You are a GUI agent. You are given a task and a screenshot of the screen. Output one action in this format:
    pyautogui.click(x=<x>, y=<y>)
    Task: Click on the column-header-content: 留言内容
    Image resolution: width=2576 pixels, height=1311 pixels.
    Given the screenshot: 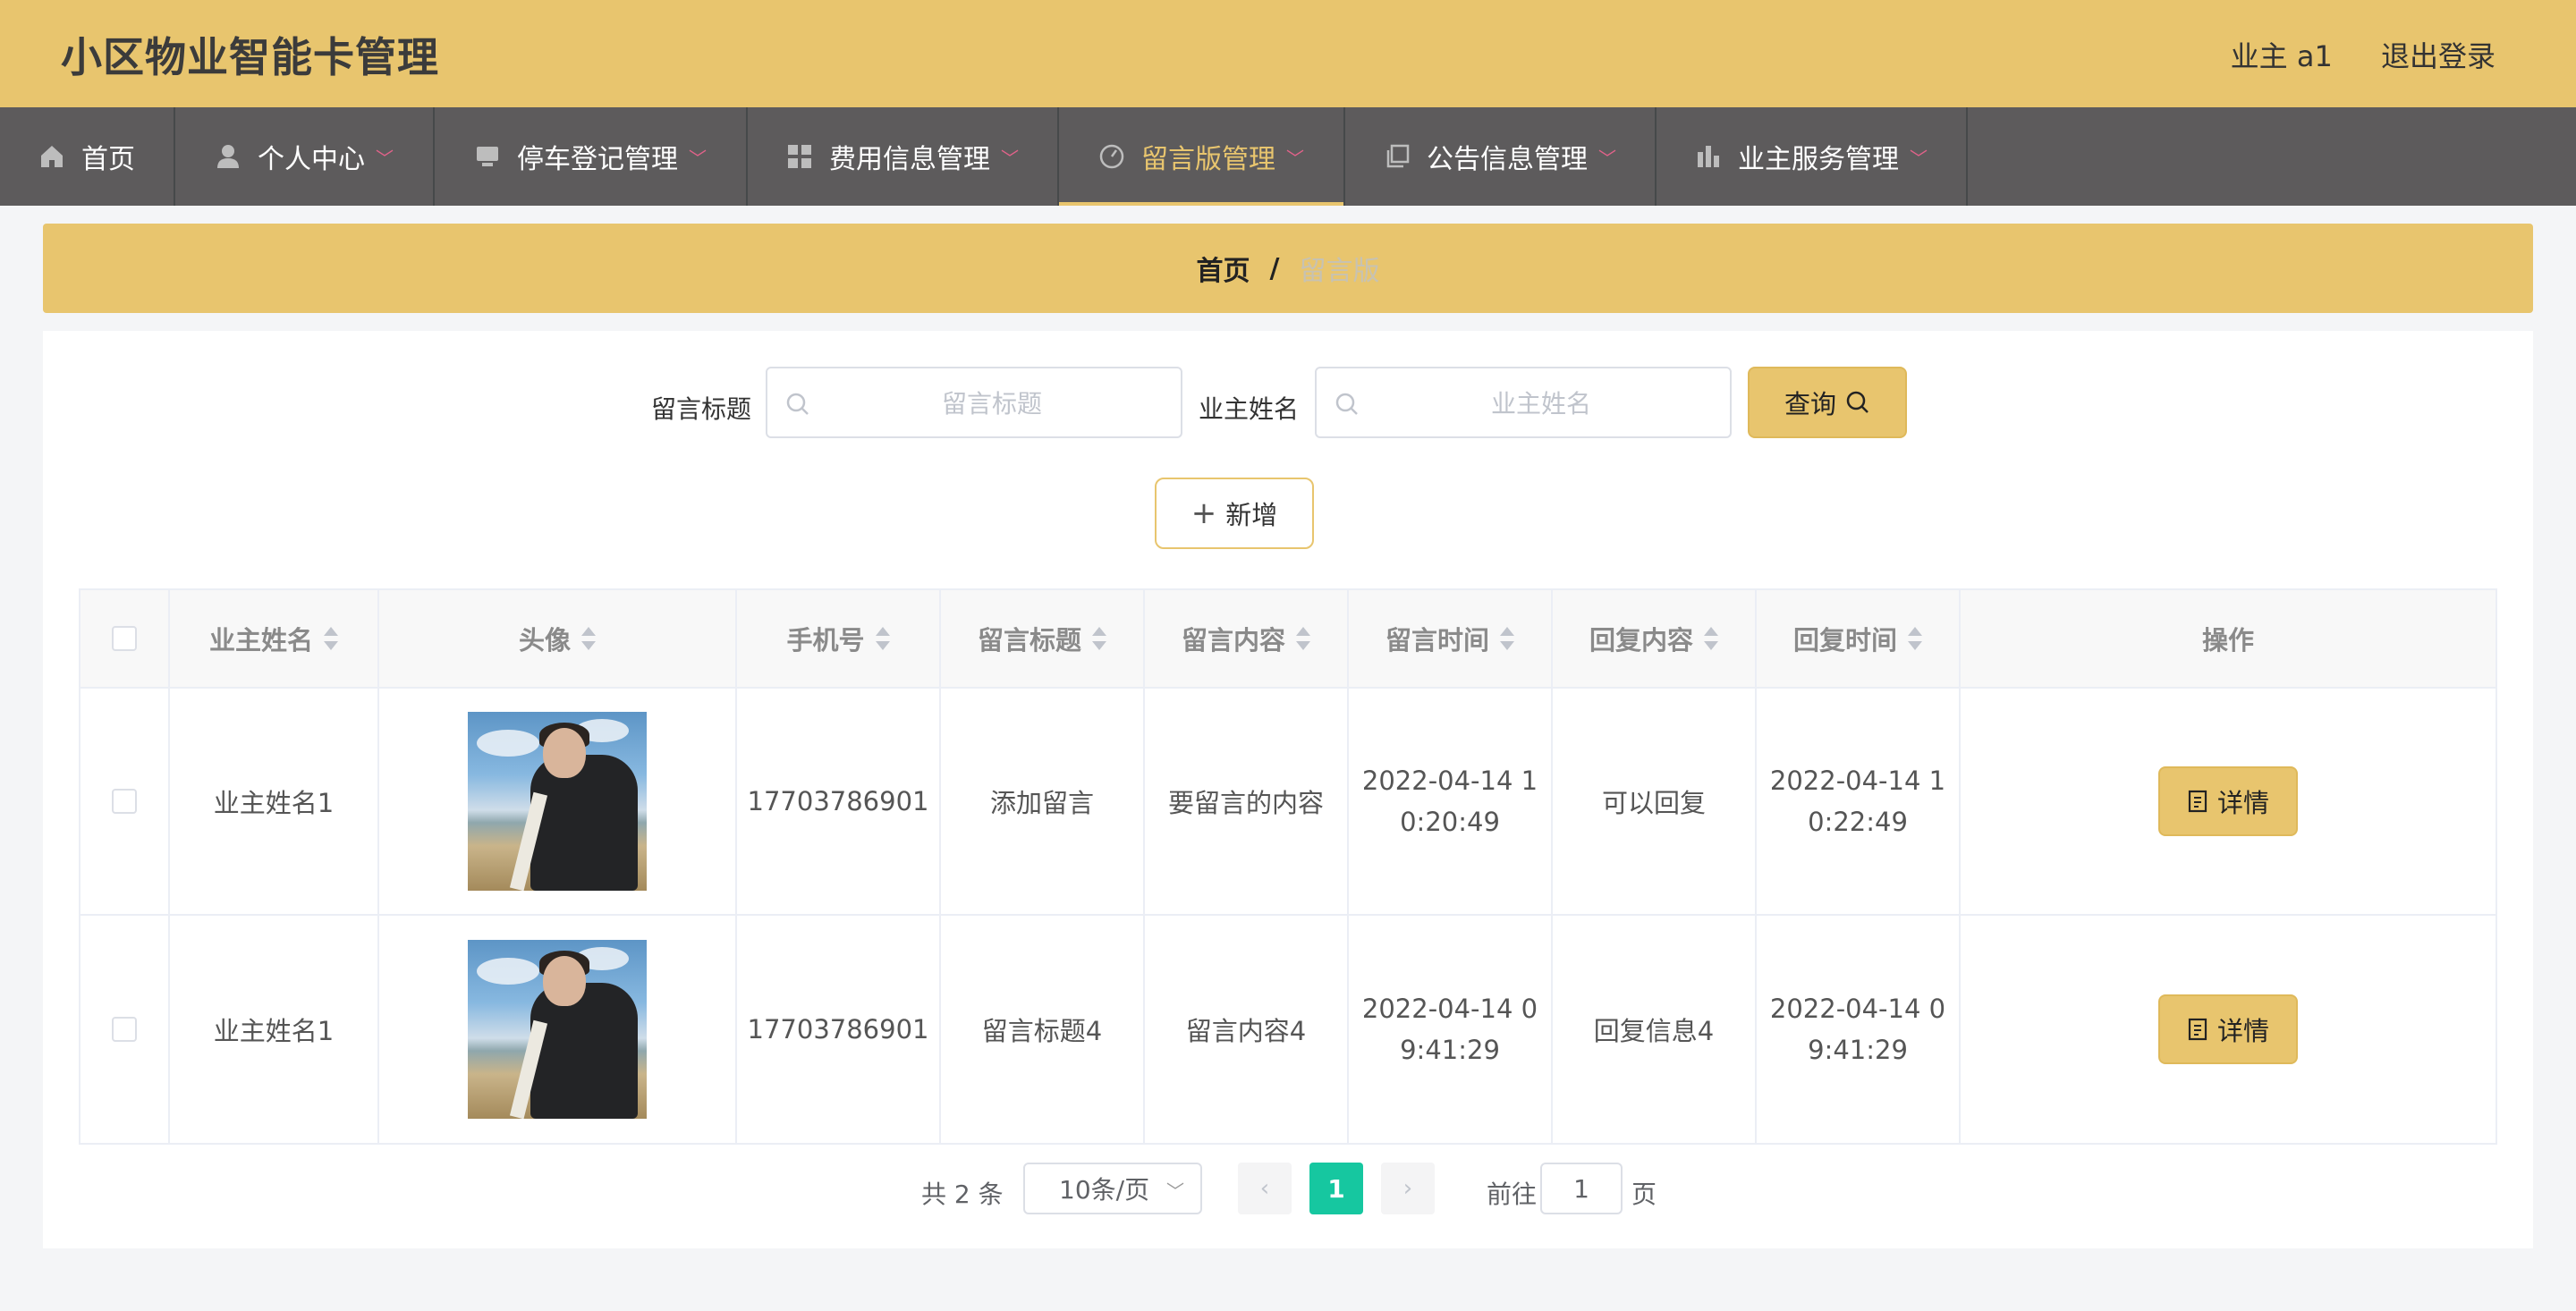 What is the action you would take?
    pyautogui.click(x=1247, y=638)
    